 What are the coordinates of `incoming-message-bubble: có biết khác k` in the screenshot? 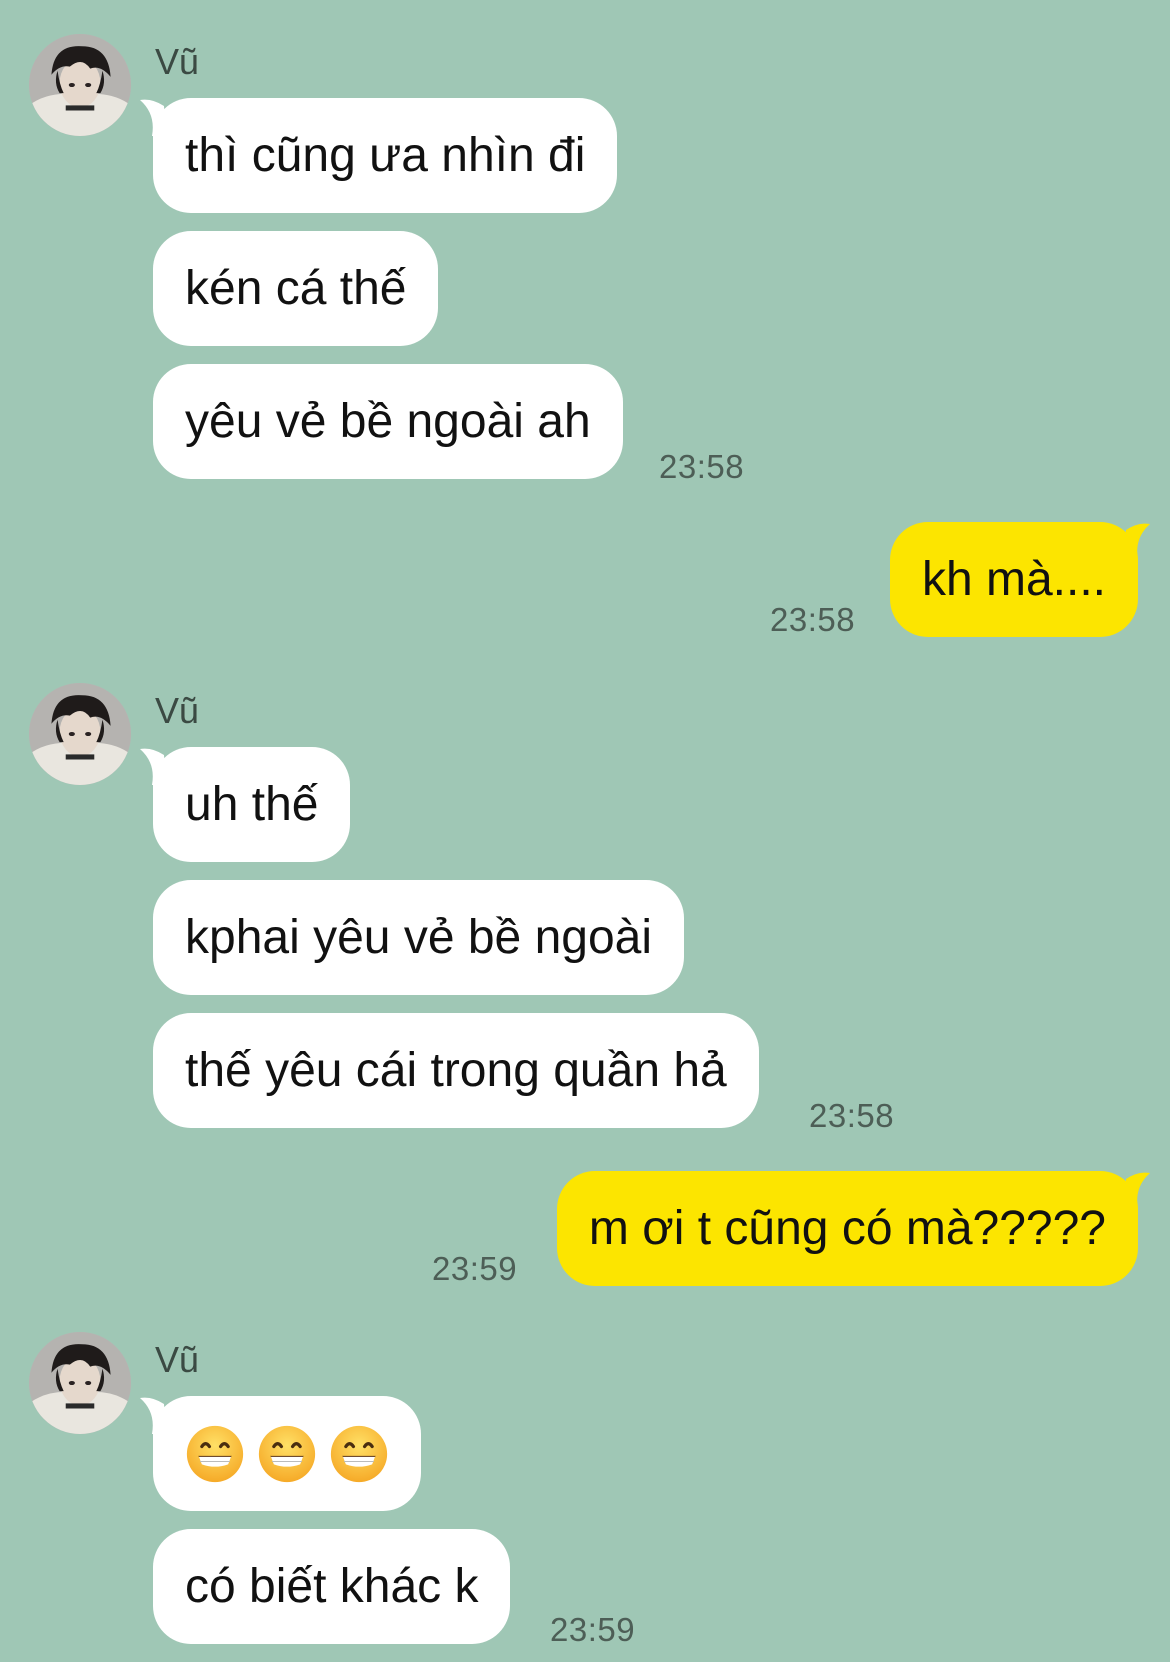 It's located at (332, 1586).